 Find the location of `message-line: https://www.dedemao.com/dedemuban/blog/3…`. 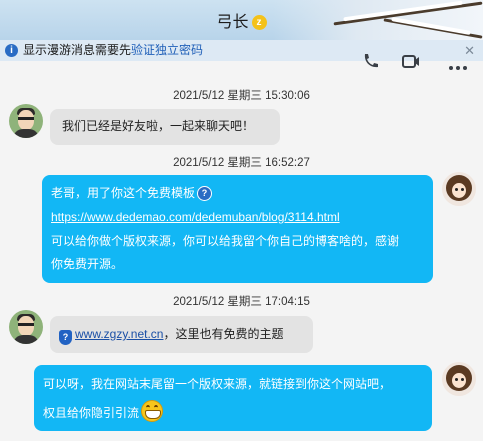

message-line: https://www.dedemao.com/dedemuban/blog/3… is located at coordinates (195, 217).